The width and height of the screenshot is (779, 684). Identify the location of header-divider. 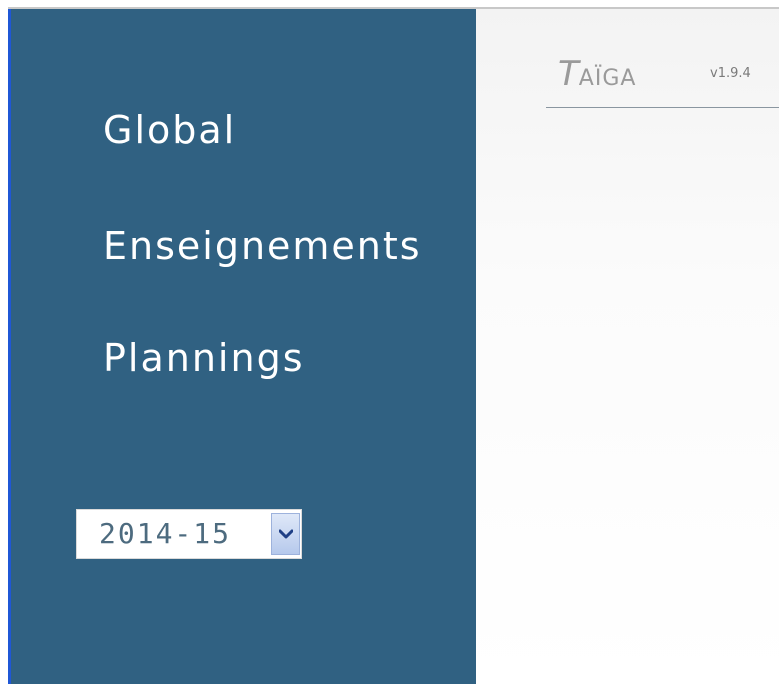
(662, 107).